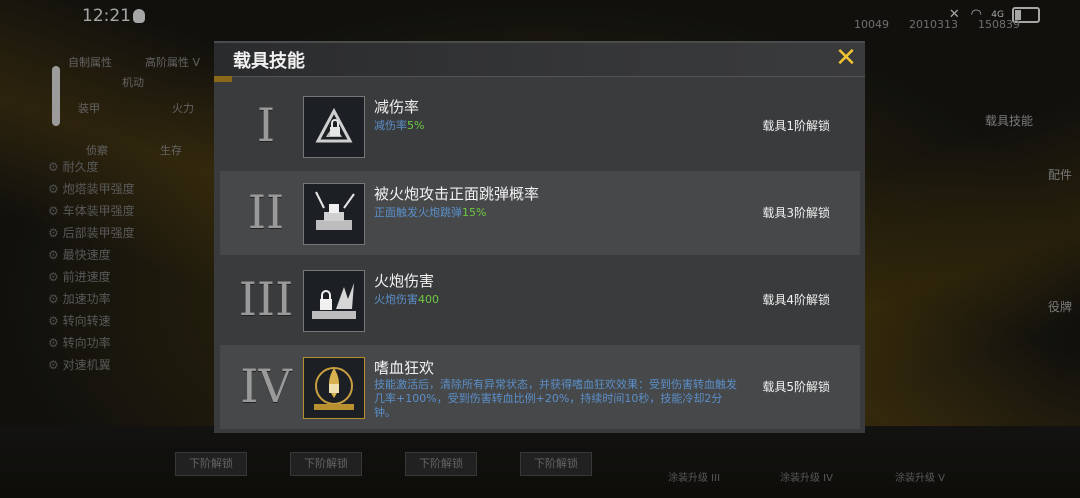  What do you see at coordinates (334, 127) in the screenshot?
I see `damage-reduction-icon` at bounding box center [334, 127].